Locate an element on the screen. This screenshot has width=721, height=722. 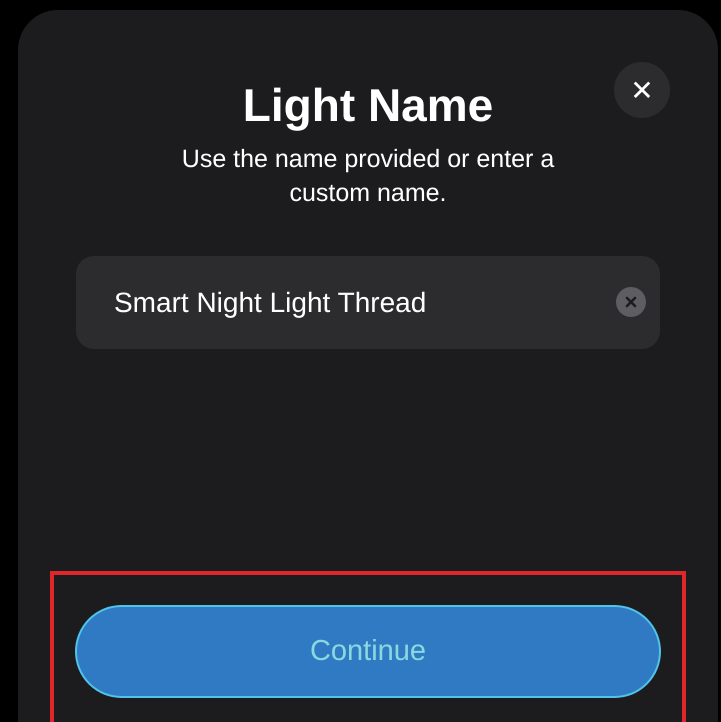
name-field: Smart Night Light Thread is located at coordinates (368, 302).